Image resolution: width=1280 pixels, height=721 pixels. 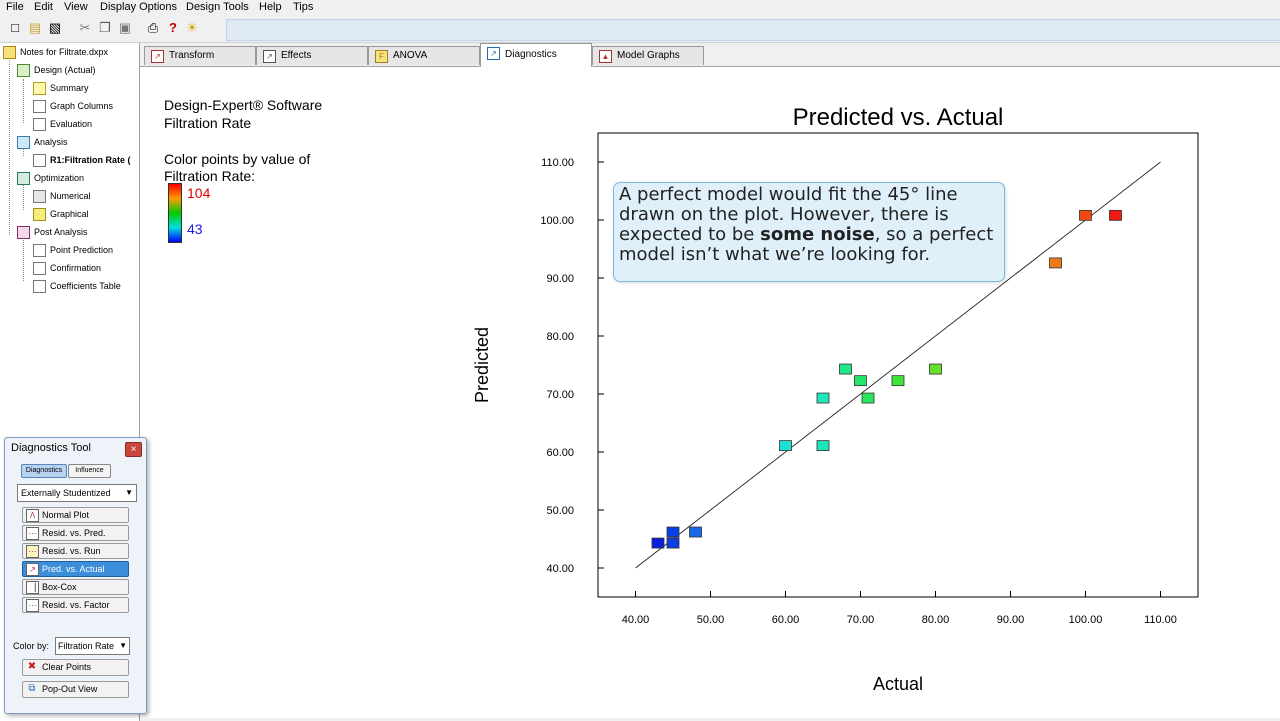 What do you see at coordinates (208, 123) in the screenshot?
I see `response-name: Filtration Rate` at bounding box center [208, 123].